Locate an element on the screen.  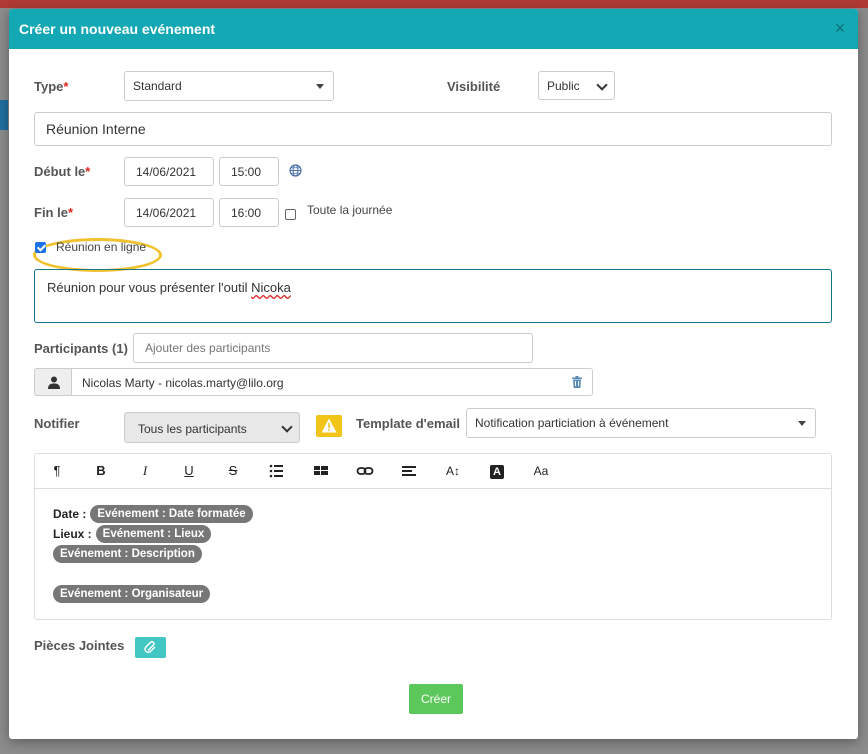
start-time-value: 15:00 is located at coordinates (246, 171).